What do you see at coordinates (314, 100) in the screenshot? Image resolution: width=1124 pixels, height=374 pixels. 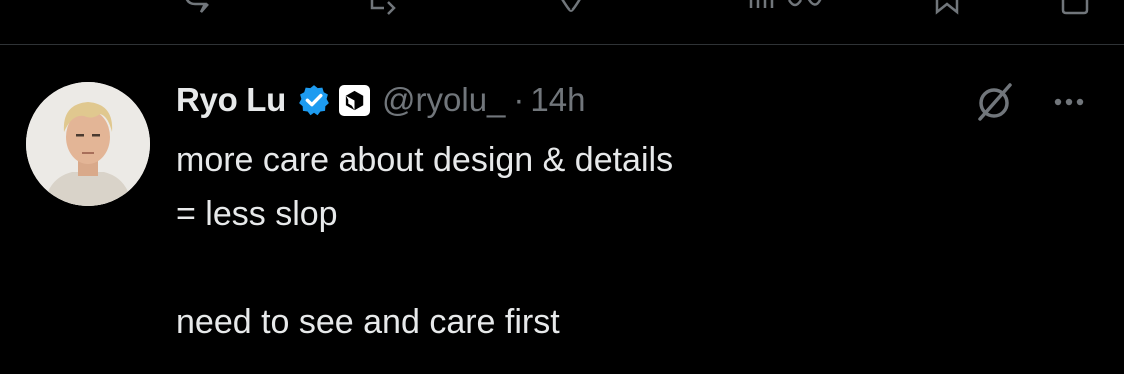 I see `verified-badge-icon` at bounding box center [314, 100].